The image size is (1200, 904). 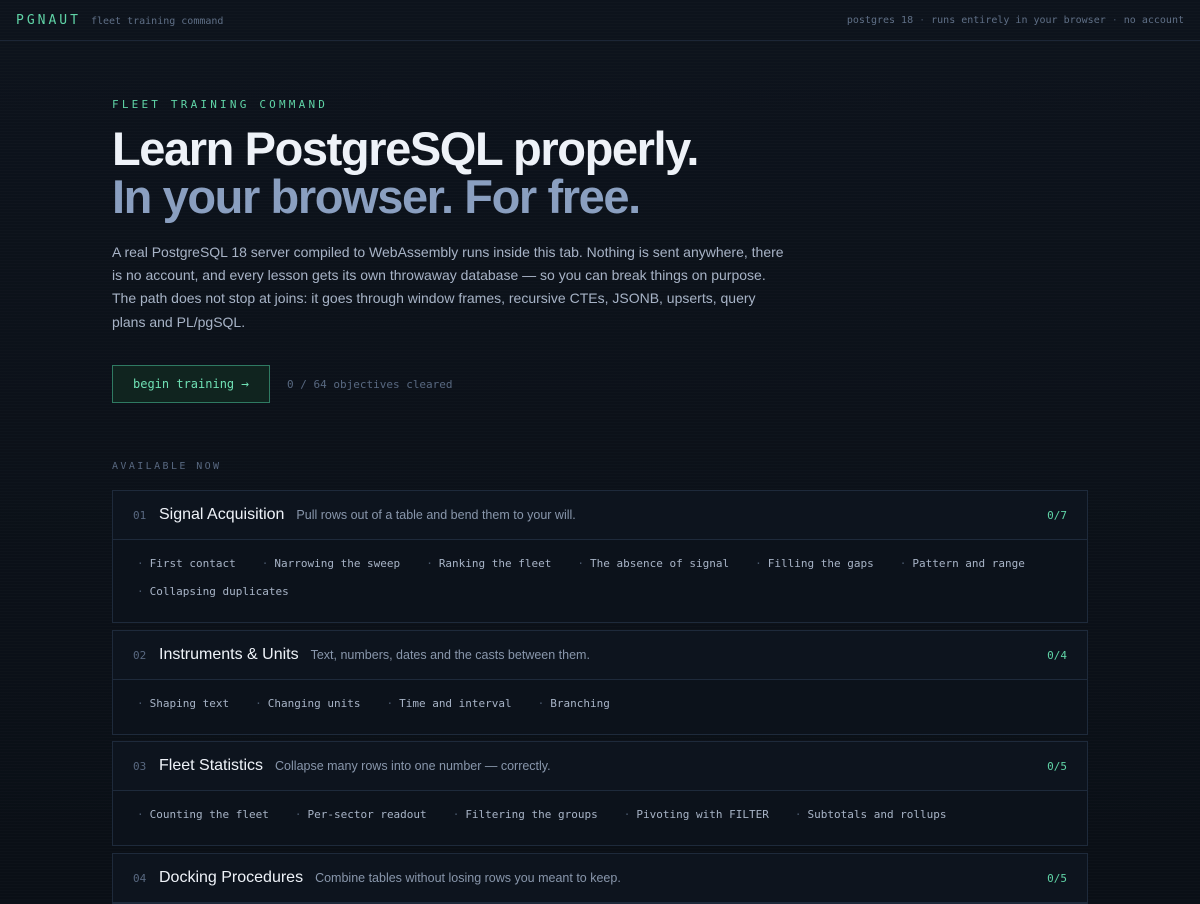 I want to click on lesson-label: Filtering the groups, so click(x=531, y=814).